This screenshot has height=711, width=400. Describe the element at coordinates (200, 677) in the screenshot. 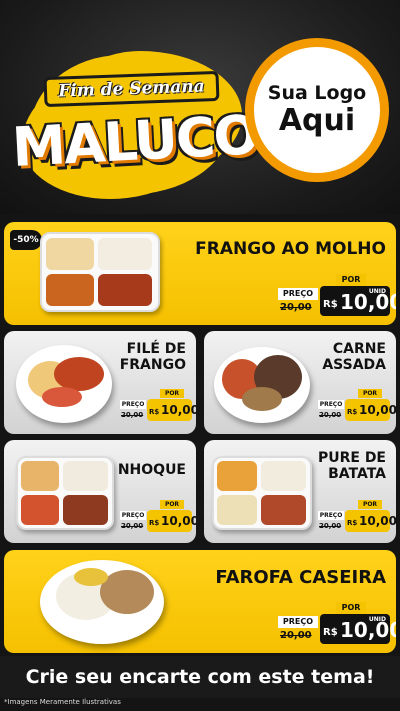

I see `cta-banner: Crie seu encarte com este tema!` at that location.